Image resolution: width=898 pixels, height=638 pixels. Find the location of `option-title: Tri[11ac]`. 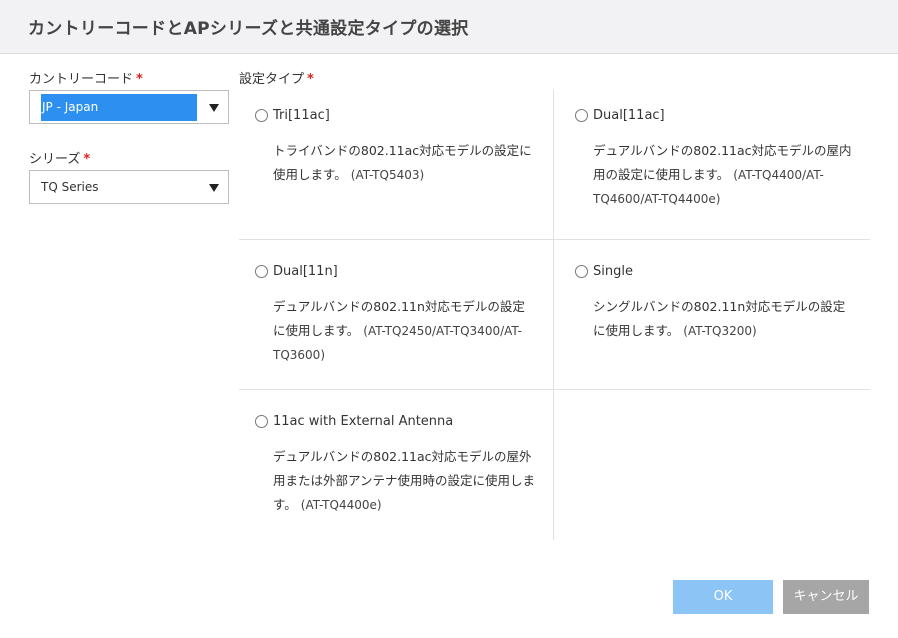

option-title: Tri[11ac] is located at coordinates (301, 115).